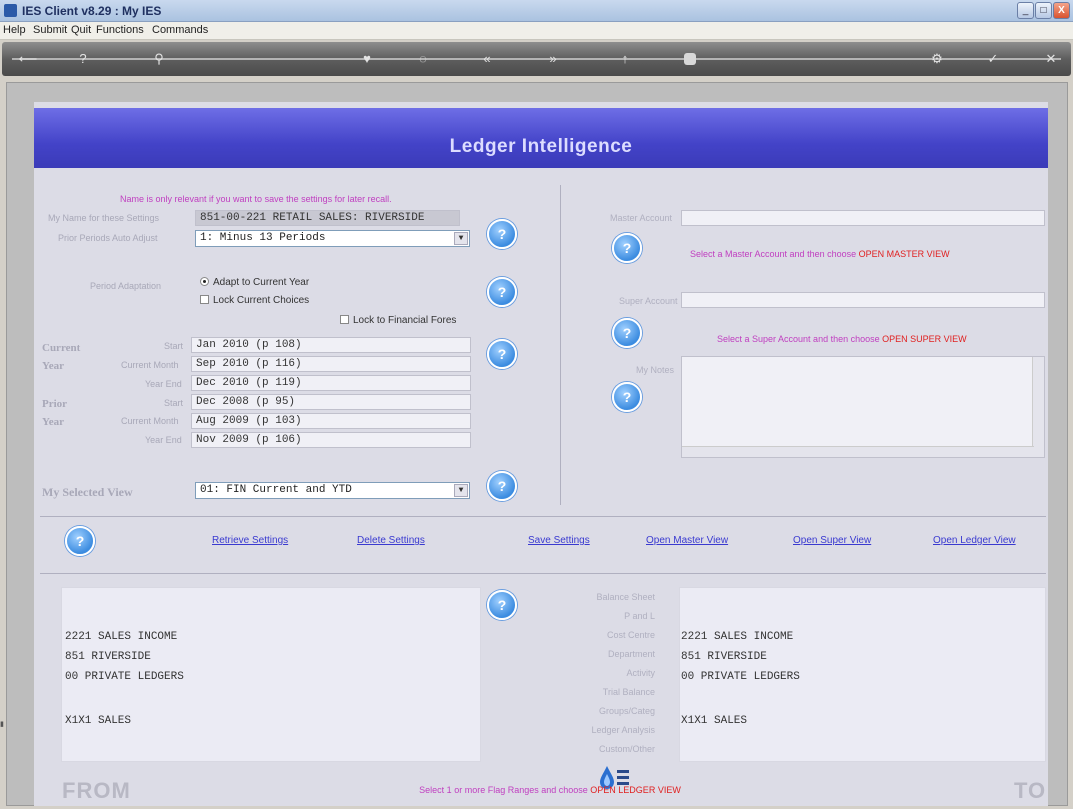  I want to click on to-line-group: 00 PRIVATE LEDGERS, so click(740, 677).